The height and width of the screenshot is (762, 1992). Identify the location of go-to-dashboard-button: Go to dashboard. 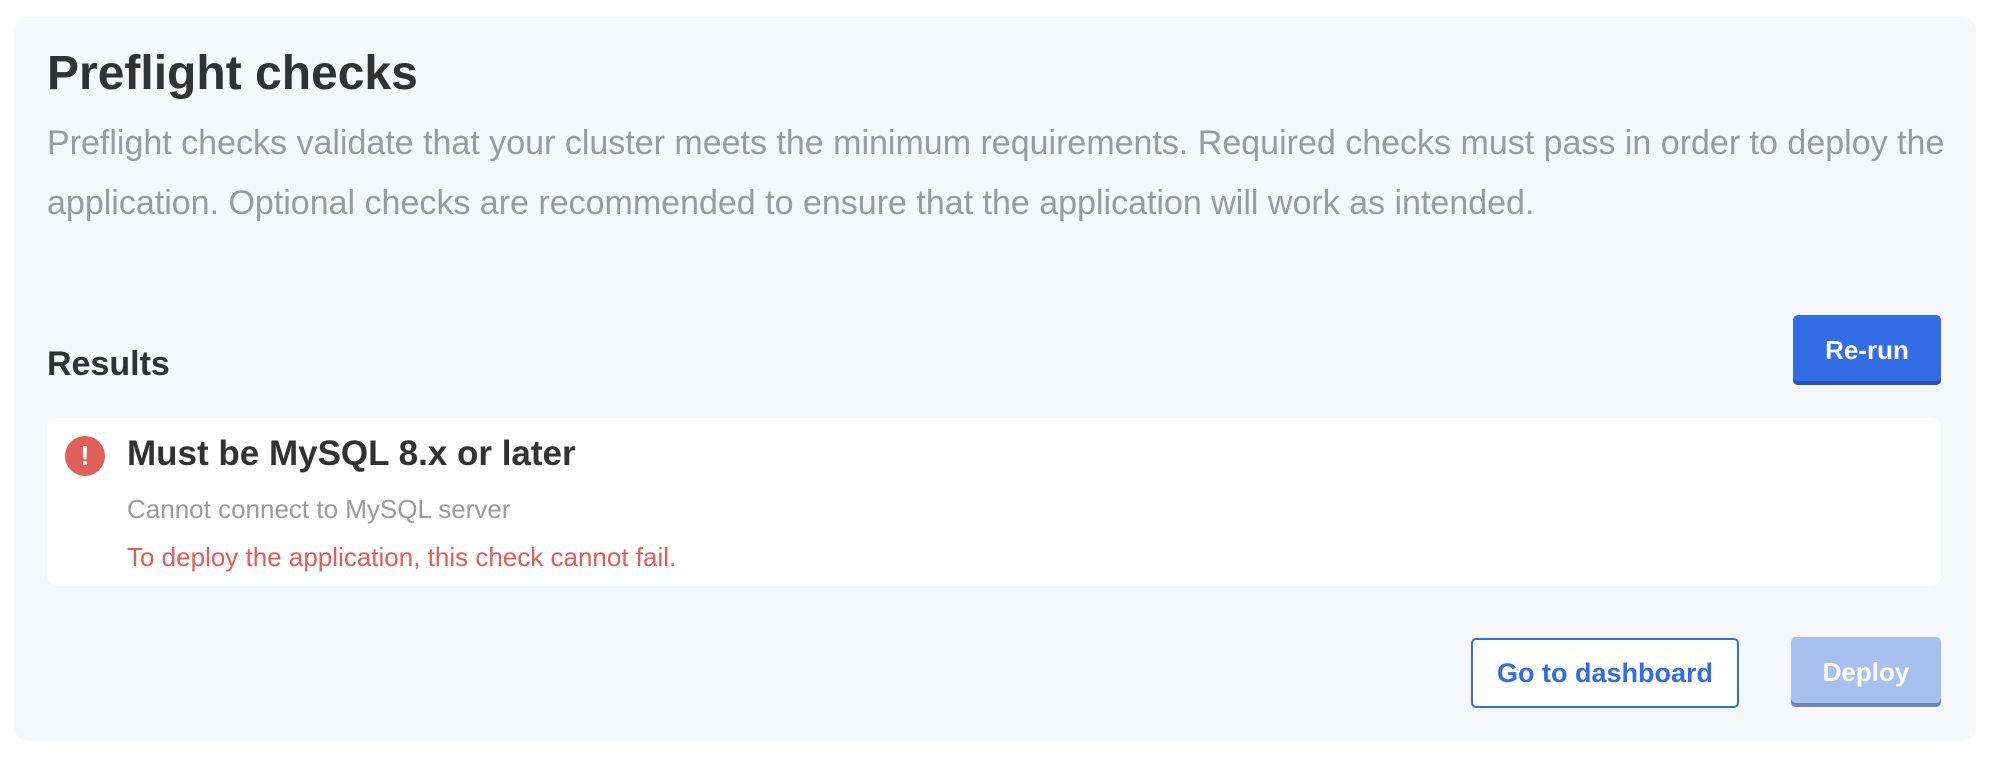
(1605, 673).